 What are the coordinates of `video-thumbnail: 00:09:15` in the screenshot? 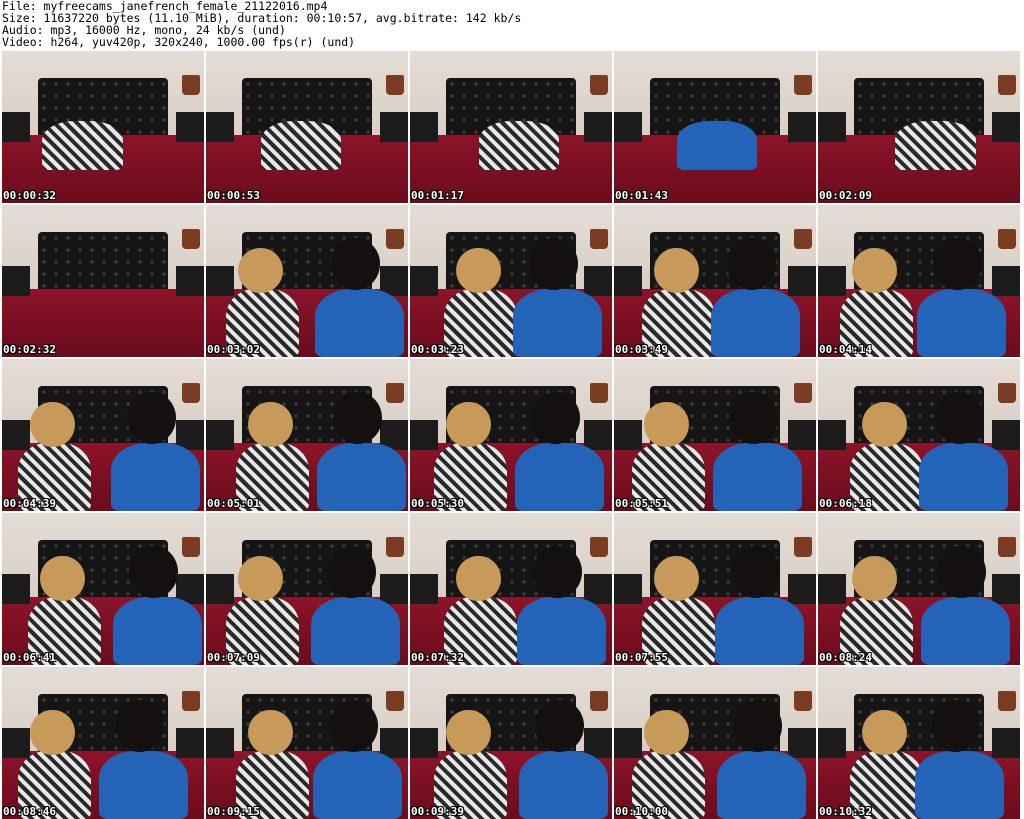 It's located at (307, 743).